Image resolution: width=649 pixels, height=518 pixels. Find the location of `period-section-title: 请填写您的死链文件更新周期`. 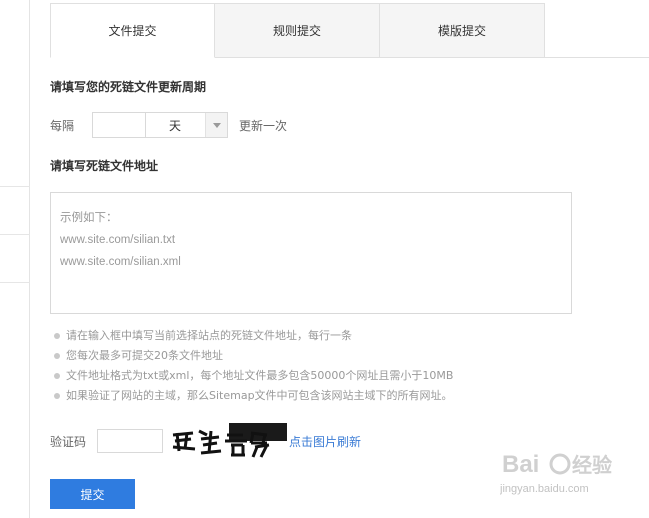

period-section-title: 请填写您的死链文件更新周期 is located at coordinates (128, 87).